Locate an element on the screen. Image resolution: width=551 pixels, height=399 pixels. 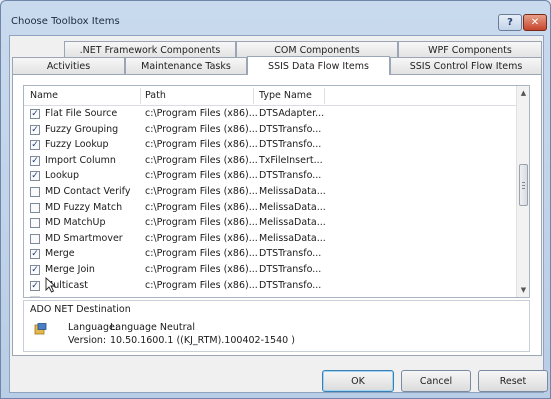
version-value: 10.50.1600.1 ((KJ_RTM).100402-1540 ) is located at coordinates (202, 340).